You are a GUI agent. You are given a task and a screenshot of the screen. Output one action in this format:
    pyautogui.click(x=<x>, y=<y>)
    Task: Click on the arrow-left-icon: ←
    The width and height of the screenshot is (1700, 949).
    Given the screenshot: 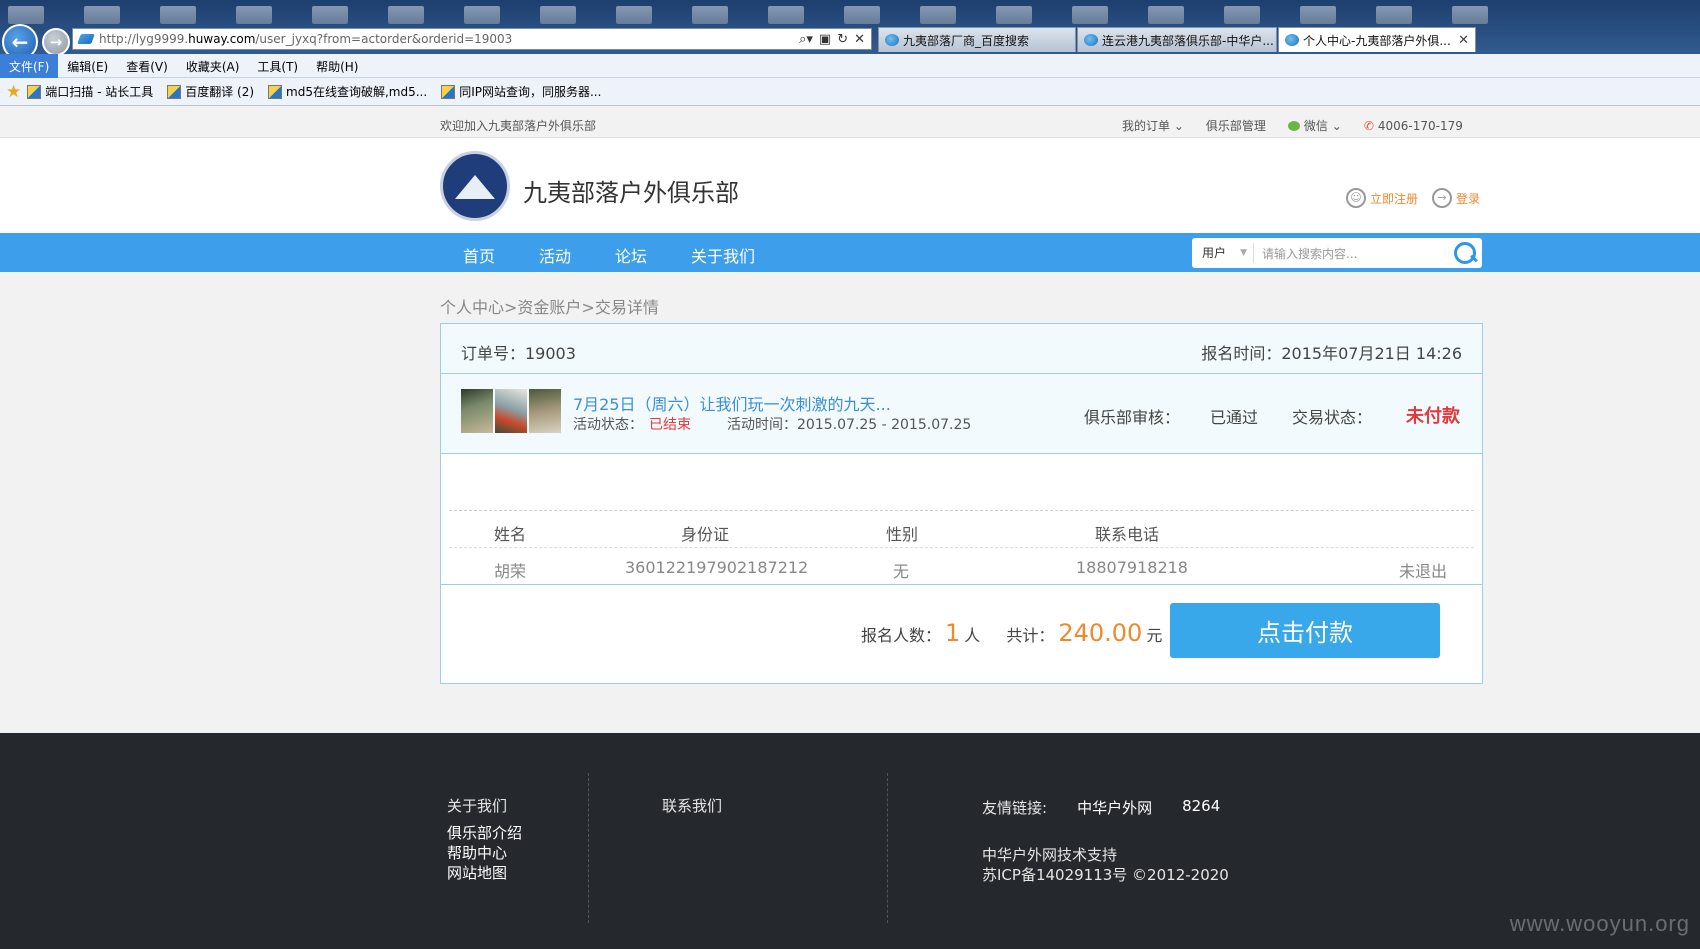 What is the action you would take?
    pyautogui.click(x=20, y=42)
    